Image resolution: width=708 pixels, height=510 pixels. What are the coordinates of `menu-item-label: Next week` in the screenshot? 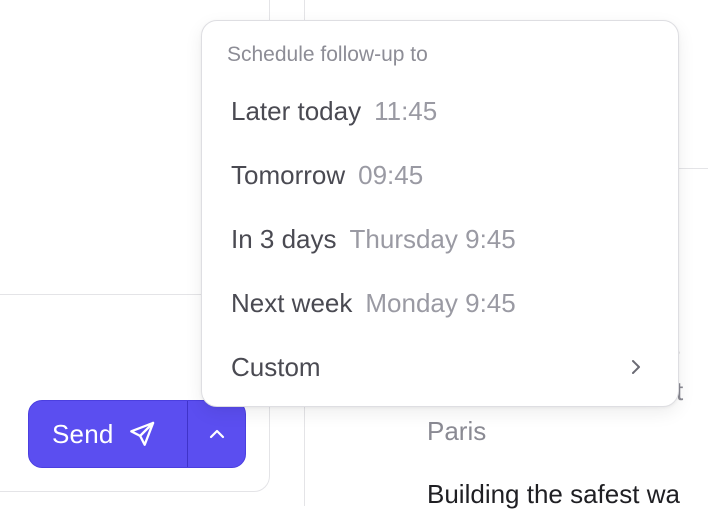 It's located at (292, 302).